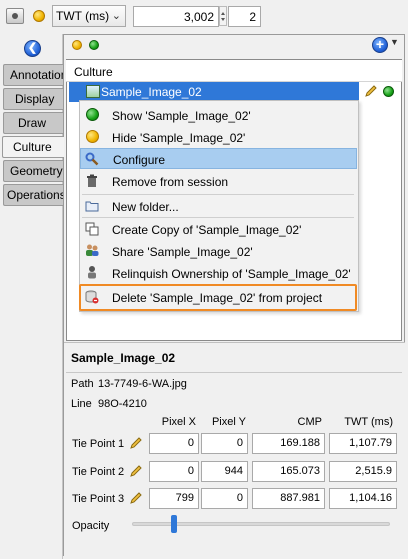  What do you see at coordinates (363, 471) in the screenshot?
I see `tie-point-twt: 2,515.9` at bounding box center [363, 471].